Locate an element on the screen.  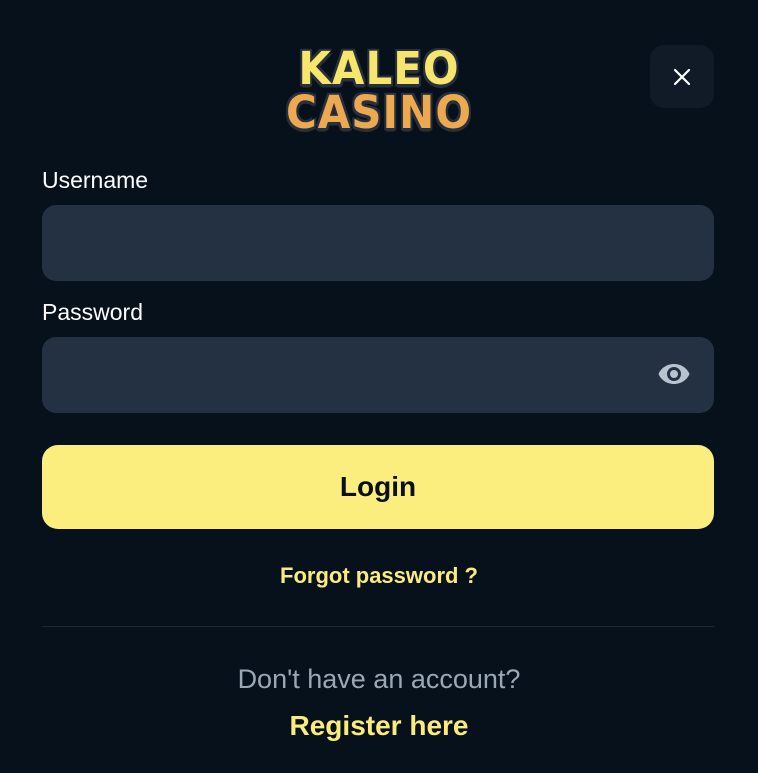
close-icon is located at coordinates (682, 77).